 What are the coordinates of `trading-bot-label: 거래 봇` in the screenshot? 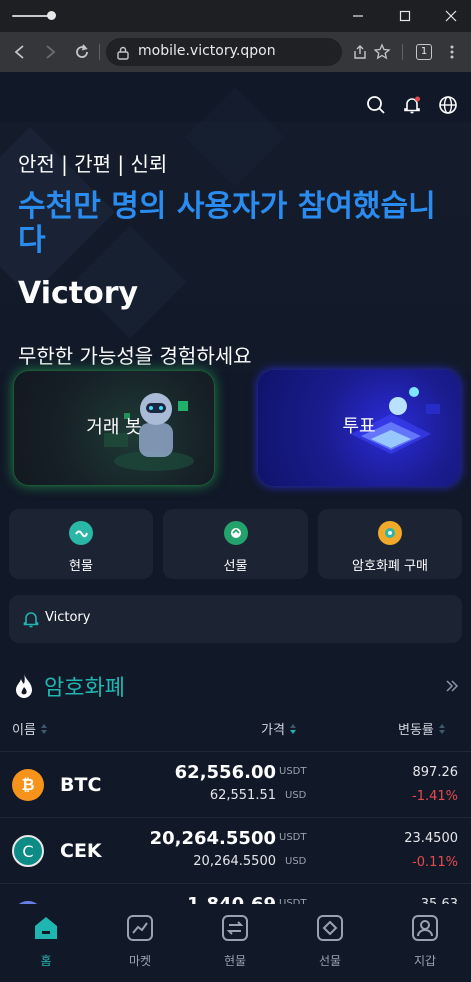 It's located at (114, 427).